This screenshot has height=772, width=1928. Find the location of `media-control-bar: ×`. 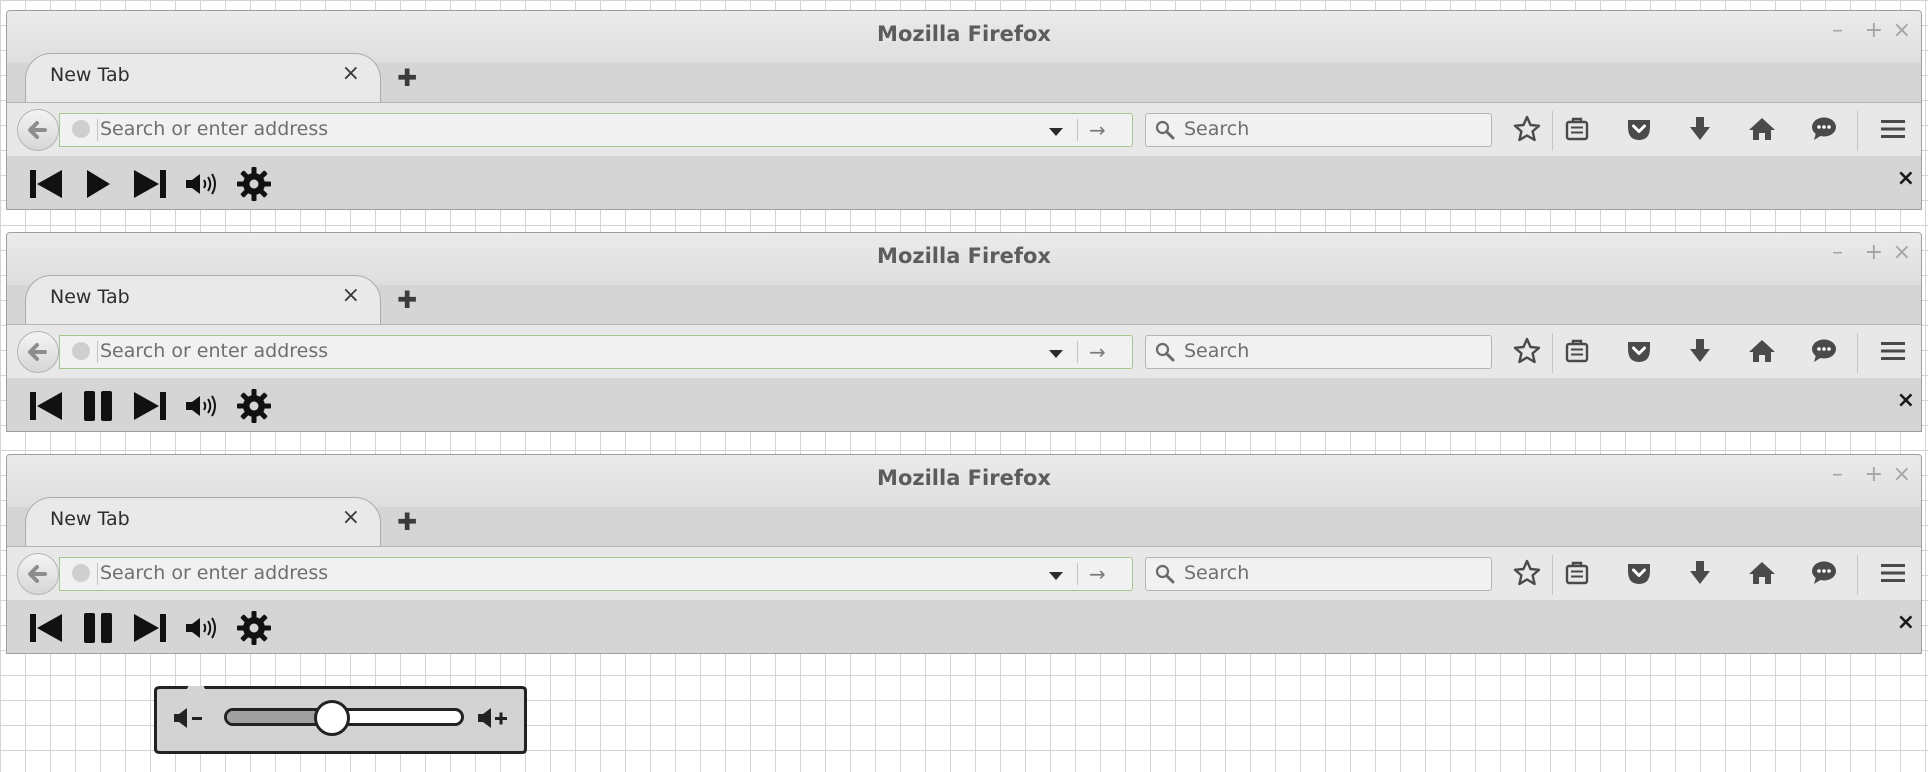

media-control-bar: × is located at coordinates (964, 404).